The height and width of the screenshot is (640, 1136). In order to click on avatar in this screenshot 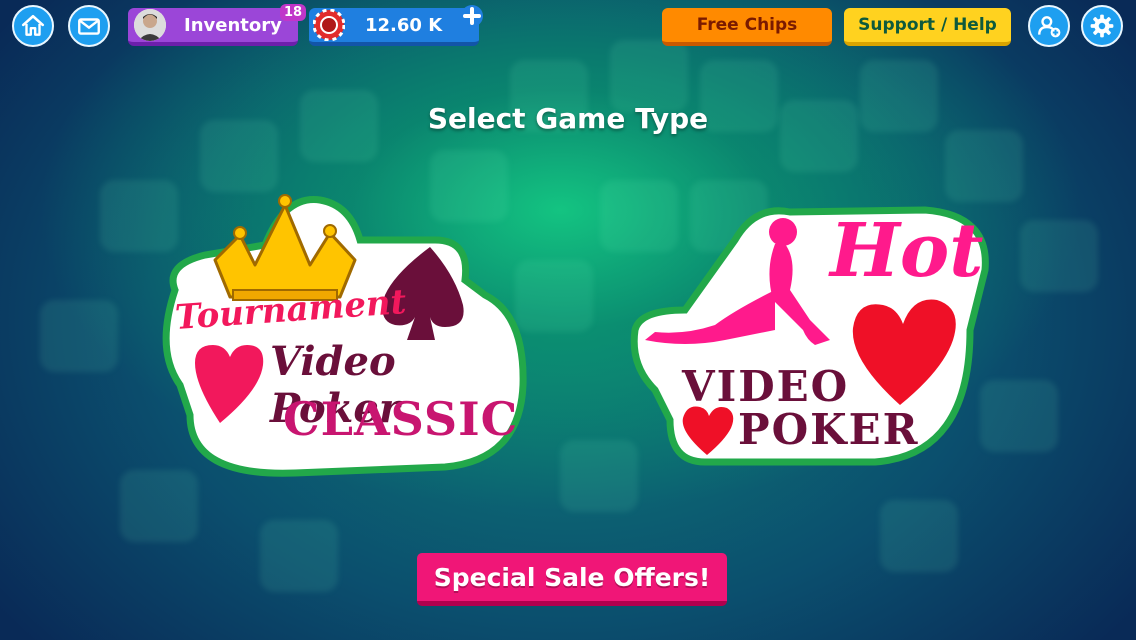, I will do `click(150, 25)`.